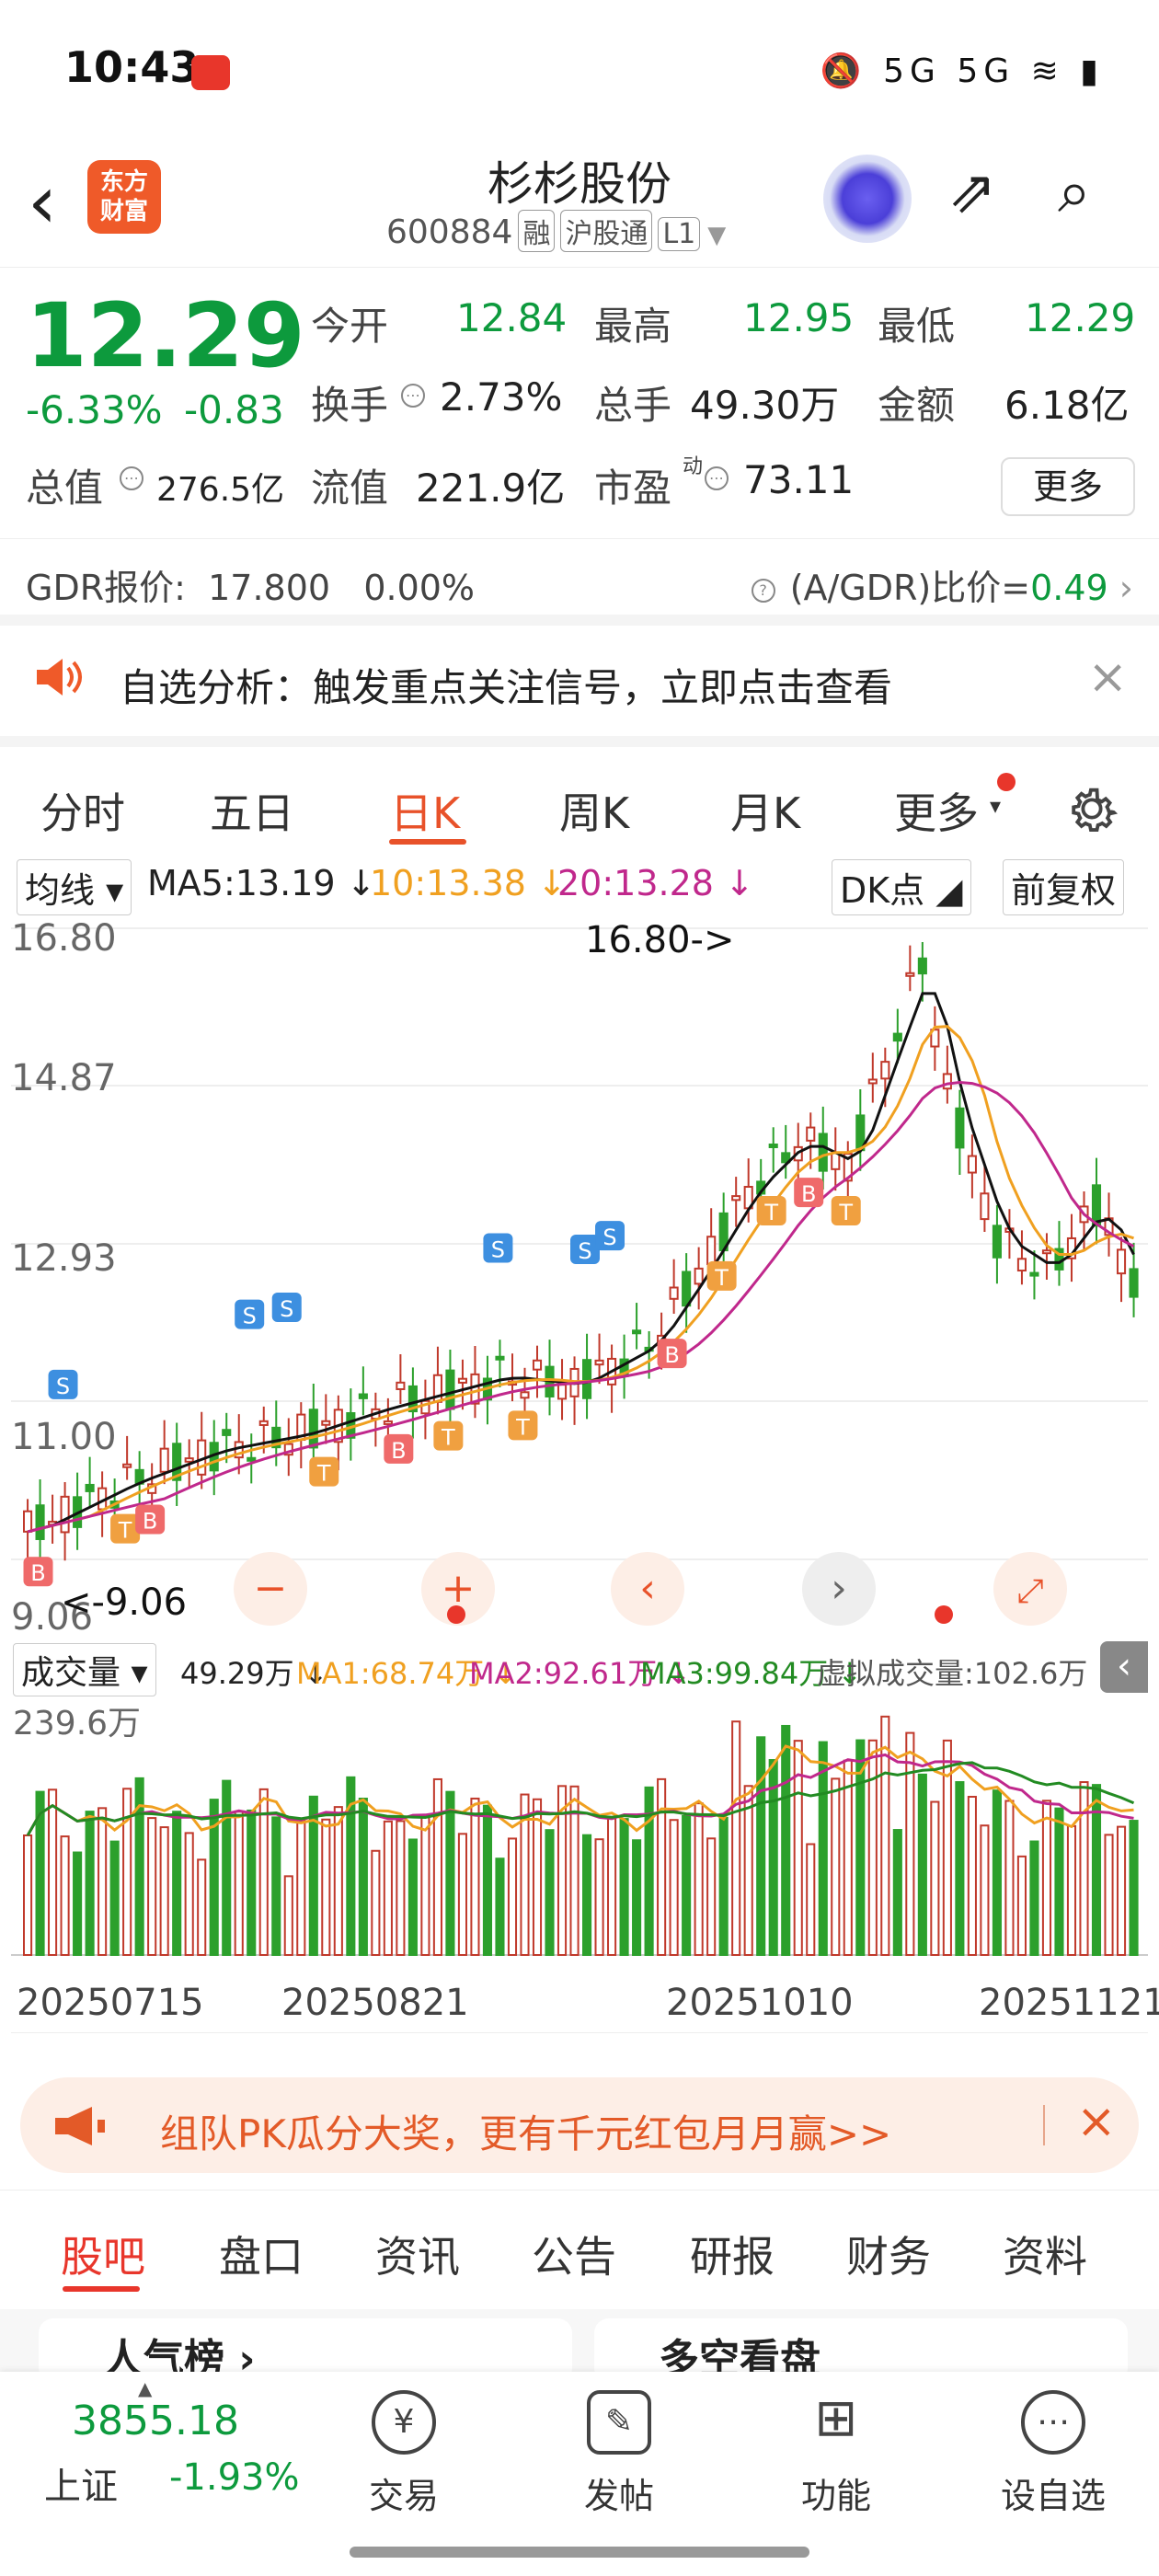 This screenshot has width=1159, height=2576. I want to click on tab-daily-k: 日K, so click(425, 810).